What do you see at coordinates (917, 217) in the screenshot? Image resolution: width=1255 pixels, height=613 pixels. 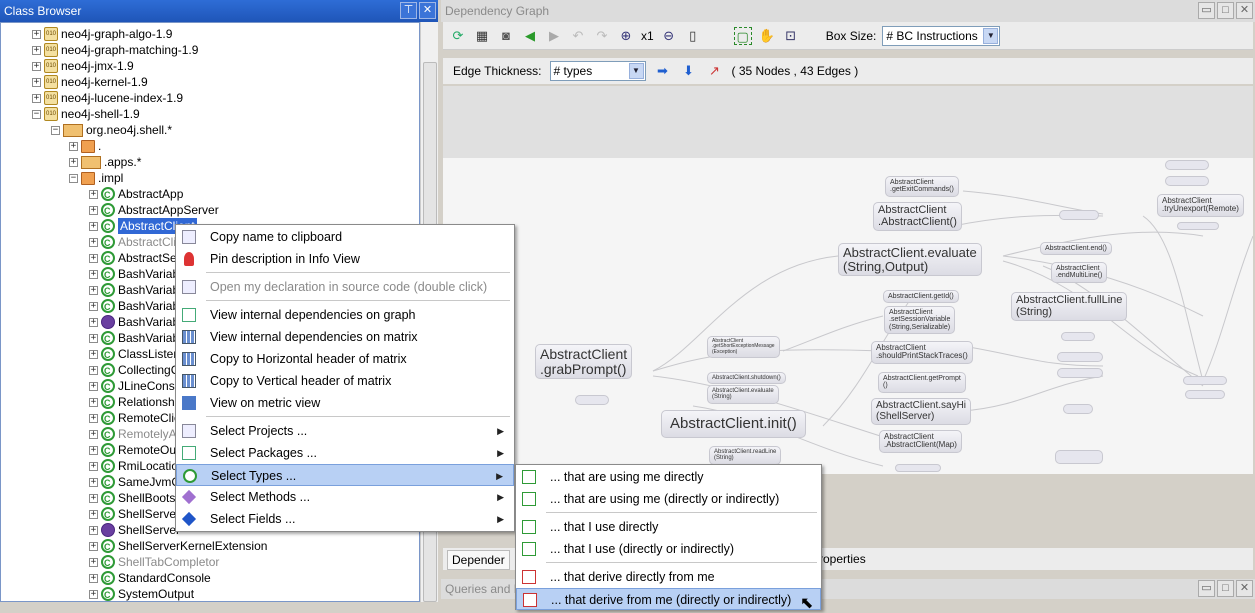 I see `node-abstractclient-ctor: AbstractClient .AbstractClient()` at bounding box center [917, 217].